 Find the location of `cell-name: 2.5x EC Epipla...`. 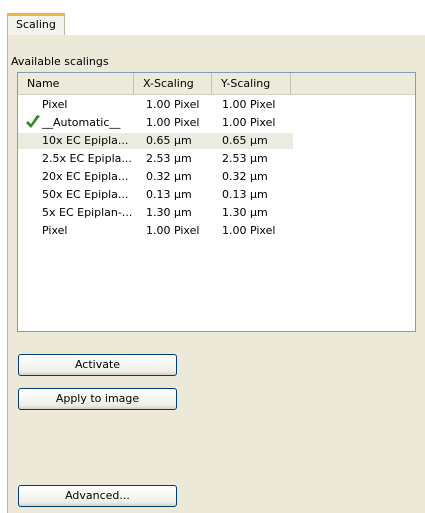

cell-name: 2.5x EC Epipla... is located at coordinates (87, 158).